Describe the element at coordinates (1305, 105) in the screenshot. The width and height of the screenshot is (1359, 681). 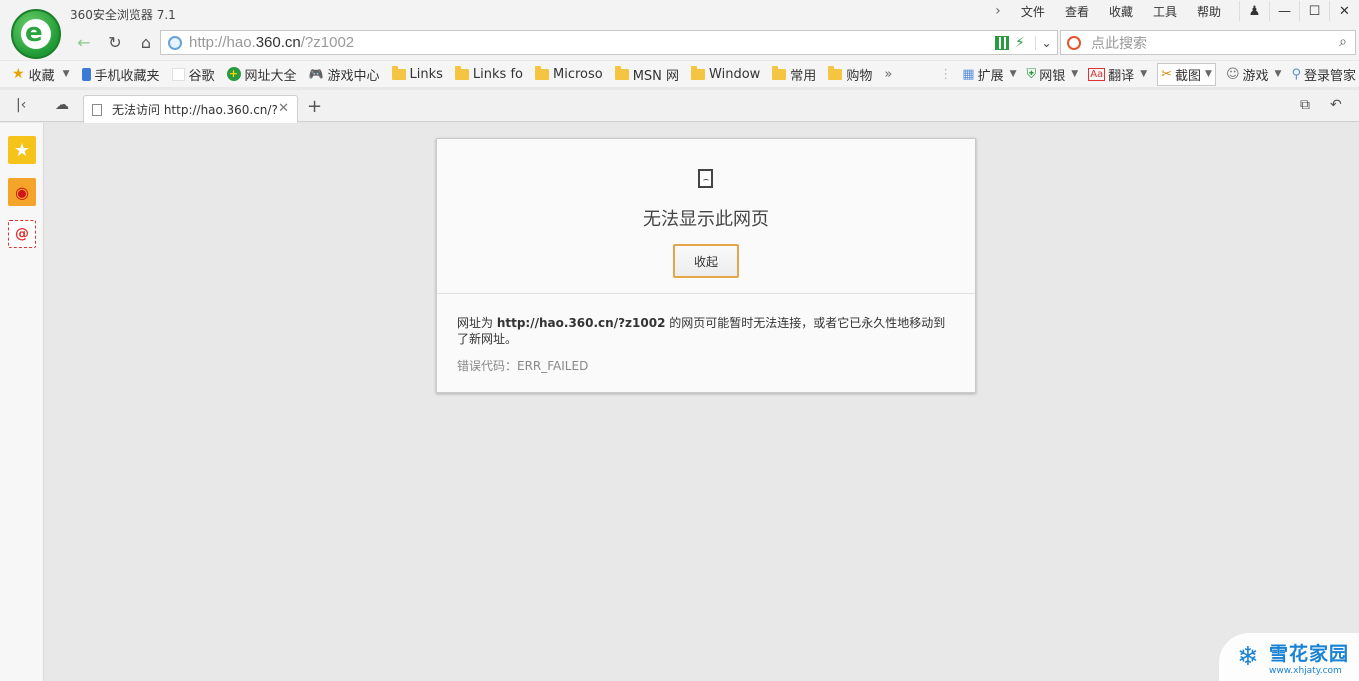
I see `tab-list-icon: ⧉` at that location.